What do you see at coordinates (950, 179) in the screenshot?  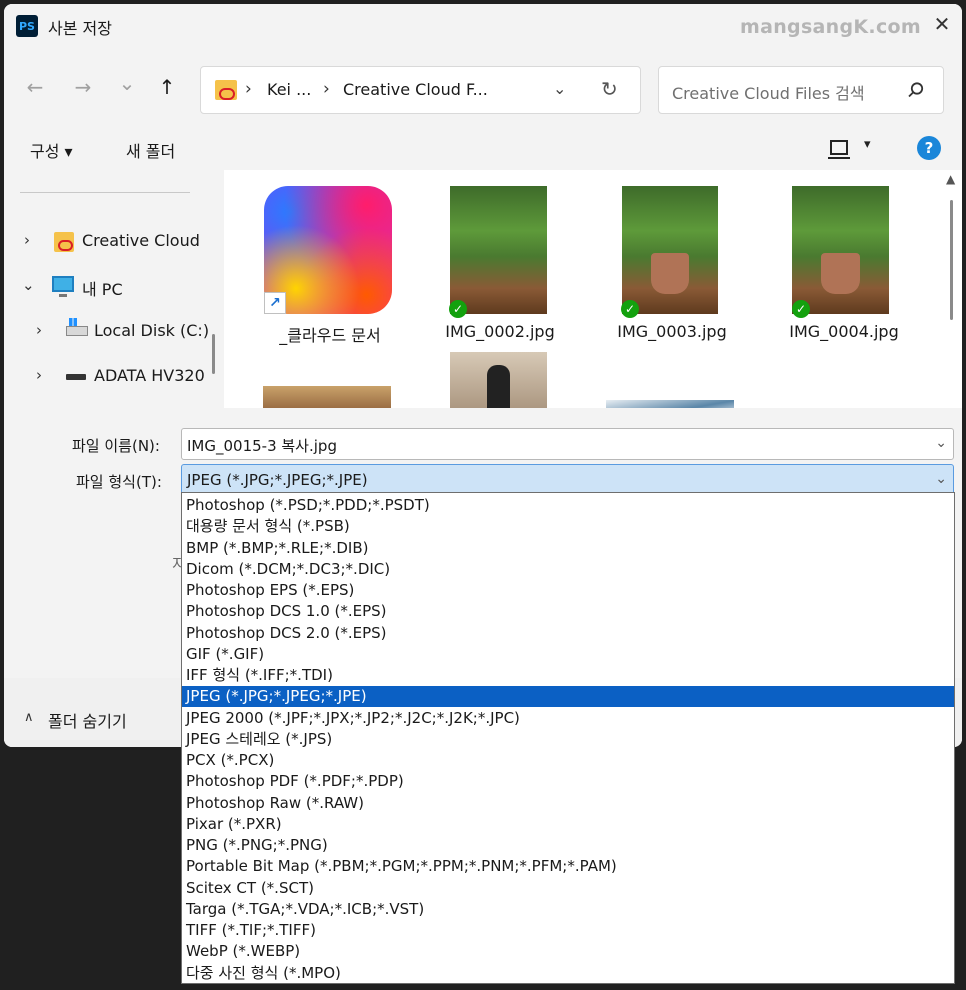 I see `scroll-up-arrow-icon: ▲` at bounding box center [950, 179].